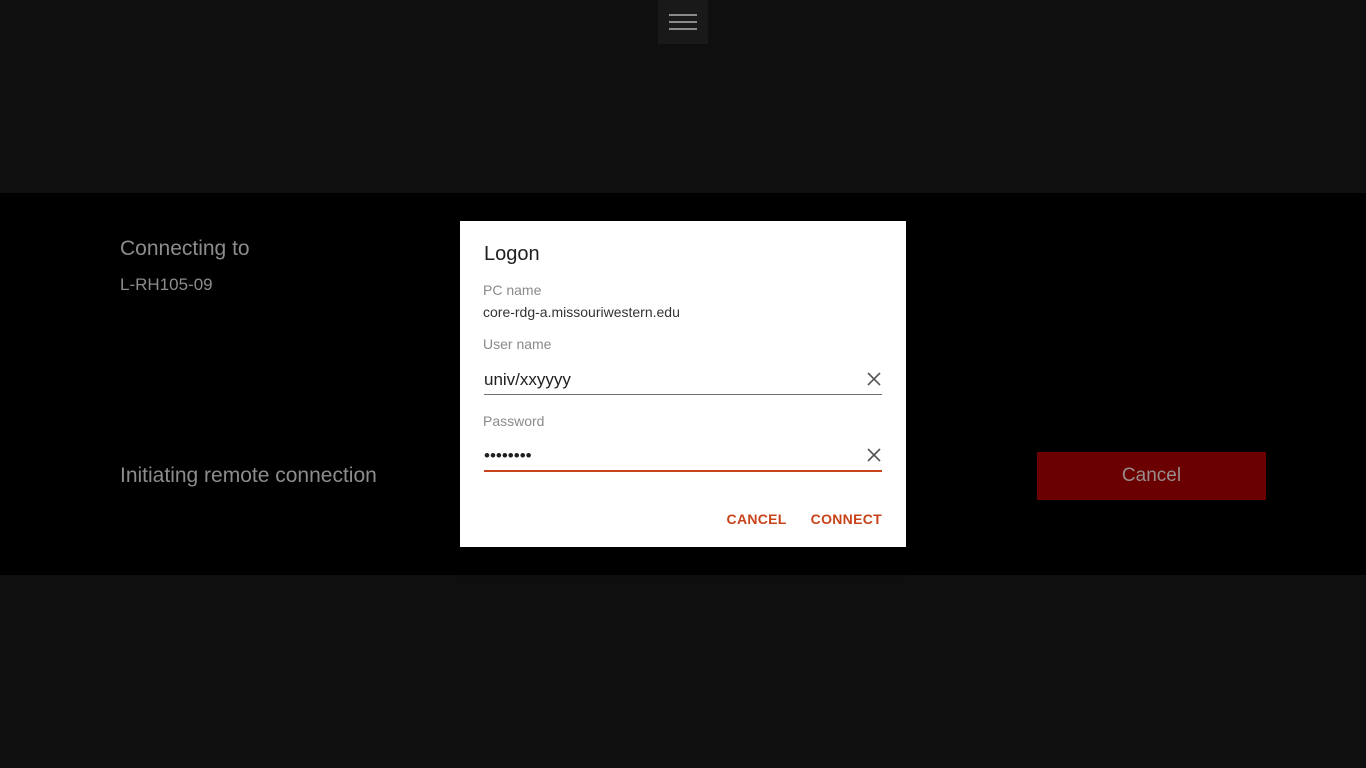 Image resolution: width=1366 pixels, height=768 pixels. I want to click on password-field-wrapper, so click(683, 457).